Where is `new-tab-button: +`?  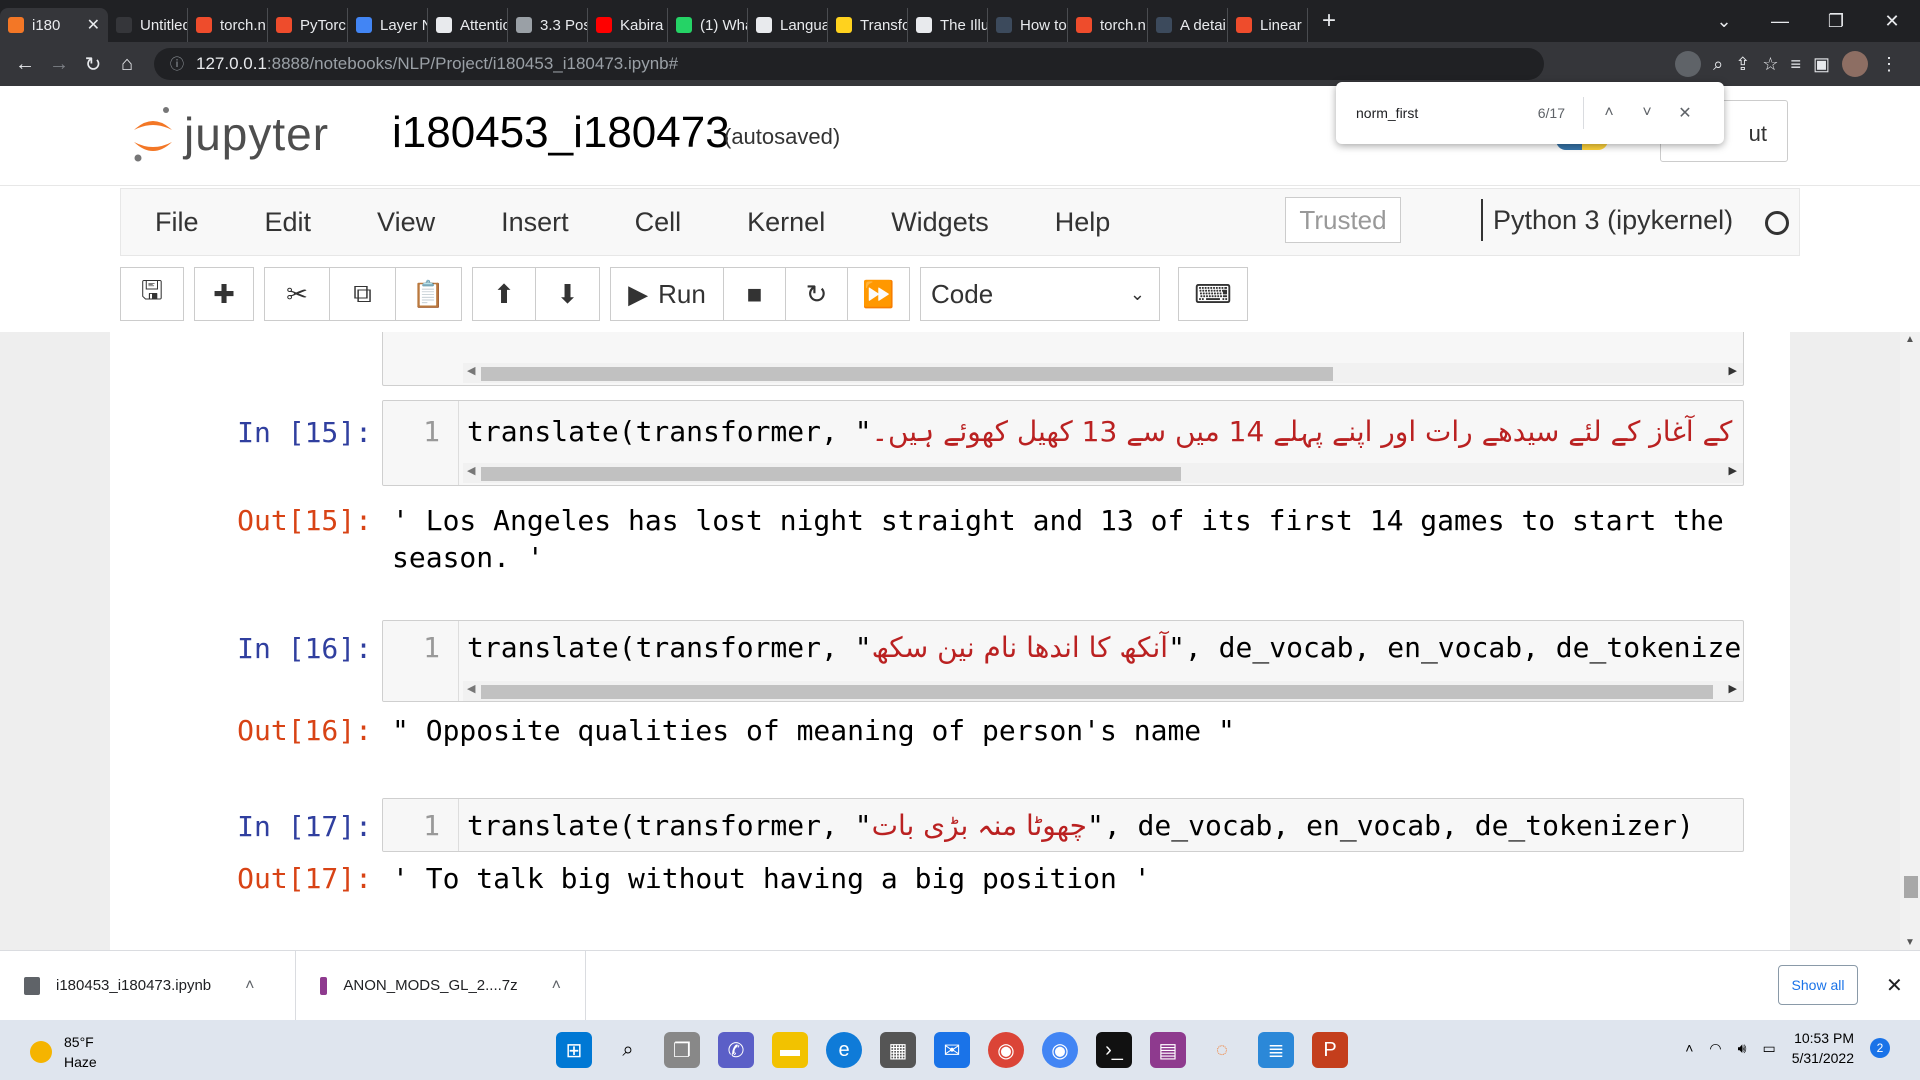 new-tab-button: + is located at coordinates (1329, 21).